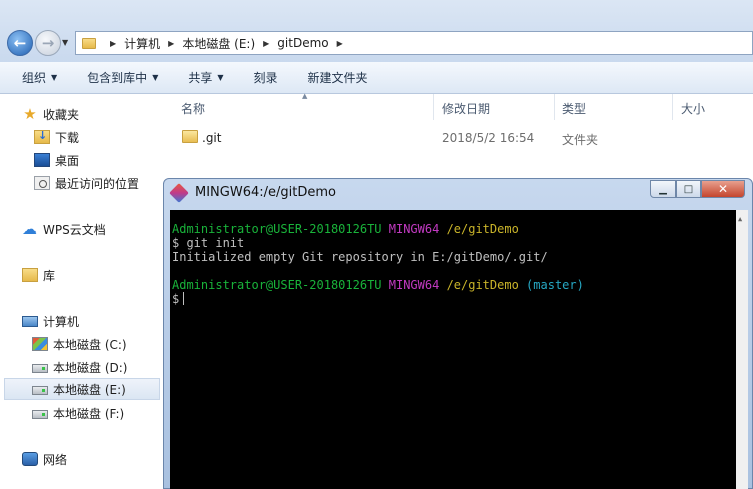 The width and height of the screenshot is (753, 489). I want to click on sidebar-item-label: 收藏夹, so click(61, 114).